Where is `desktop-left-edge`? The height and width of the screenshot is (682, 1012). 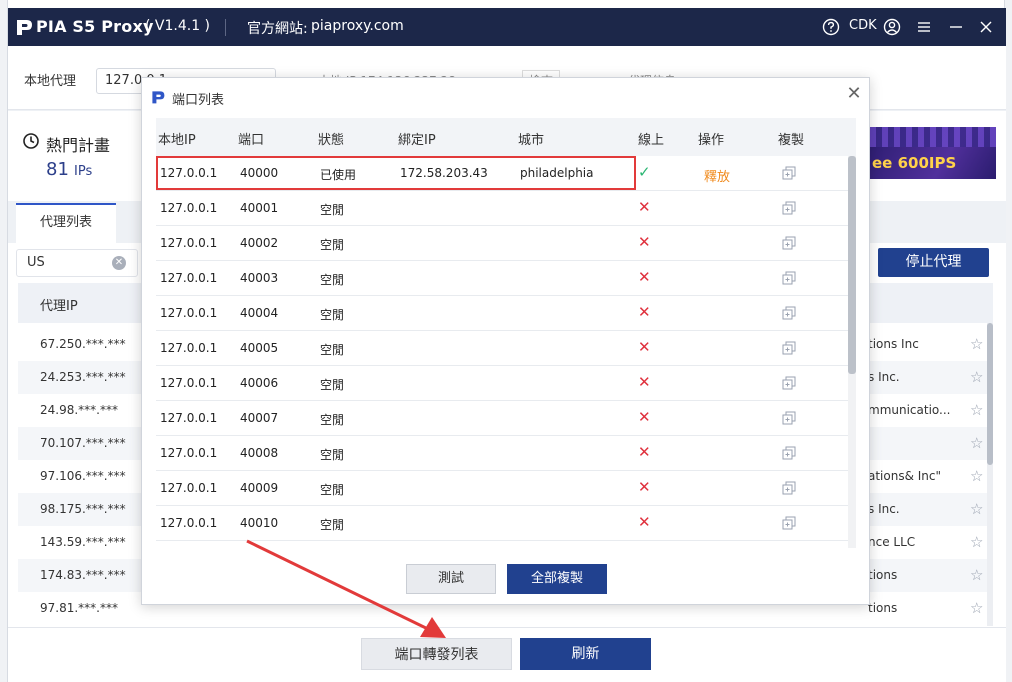
desktop-left-edge is located at coordinates (4, 341).